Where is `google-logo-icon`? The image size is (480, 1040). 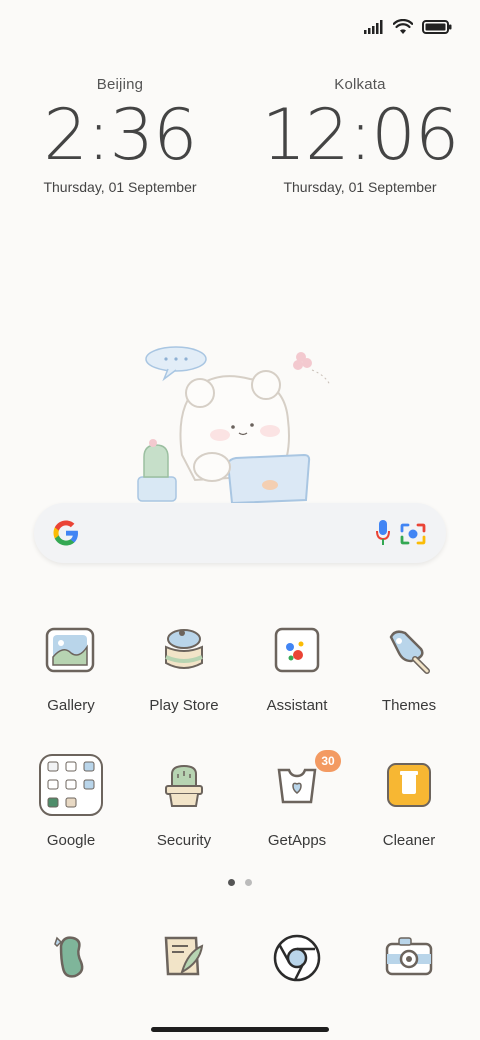 google-logo-icon is located at coordinates (65, 533).